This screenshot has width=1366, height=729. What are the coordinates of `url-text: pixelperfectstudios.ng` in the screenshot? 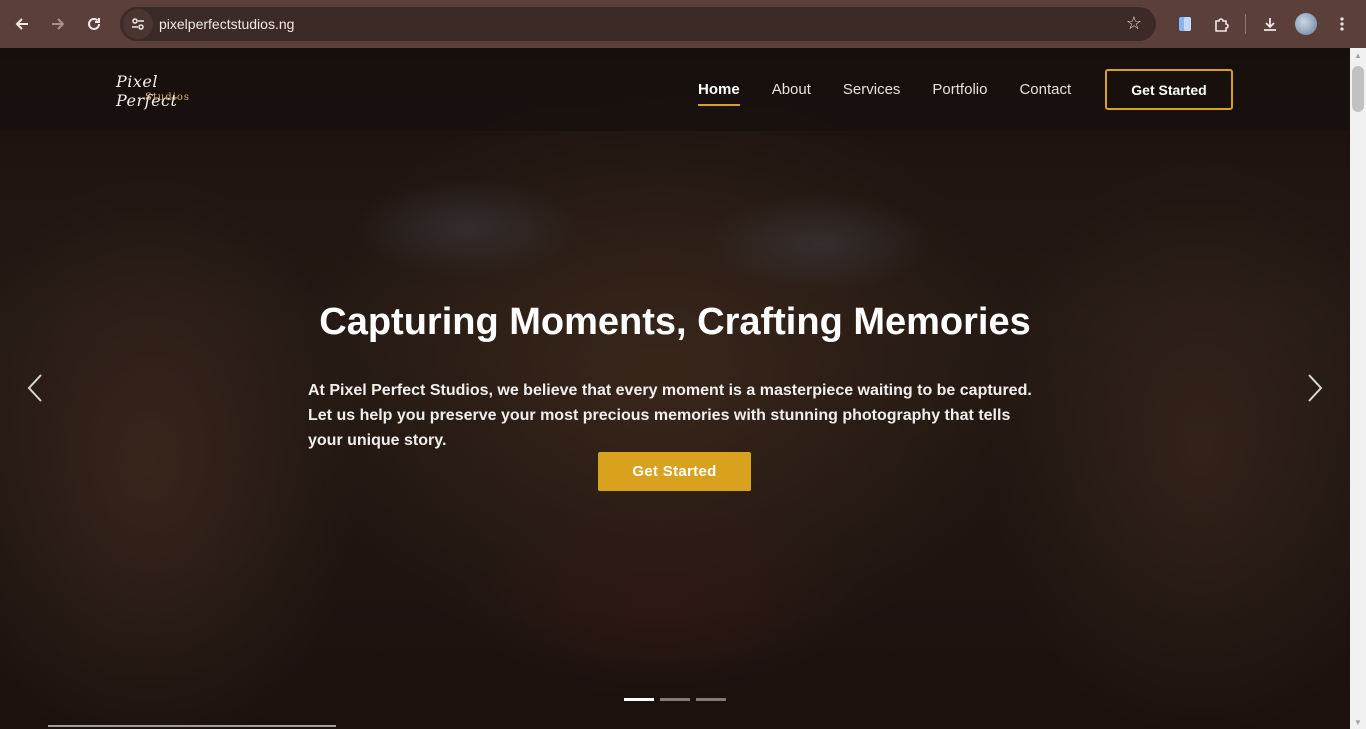 It's located at (226, 24).